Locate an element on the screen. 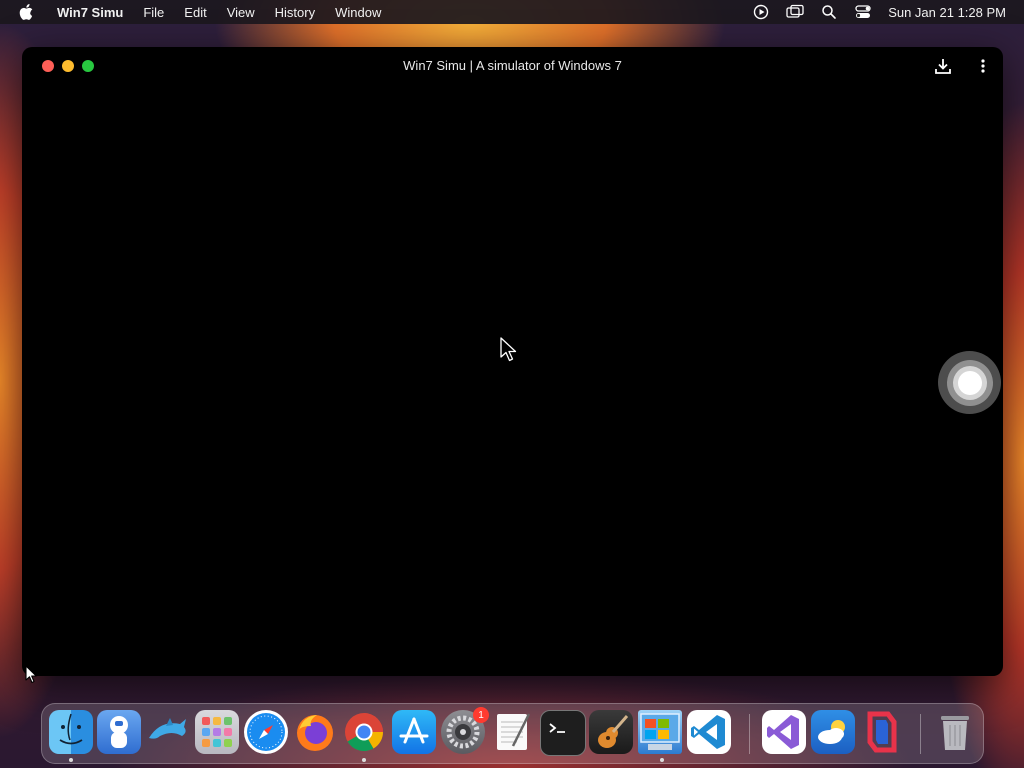  window-title: Win7 Simu | A simulator of Windows 7 is located at coordinates (512, 65).